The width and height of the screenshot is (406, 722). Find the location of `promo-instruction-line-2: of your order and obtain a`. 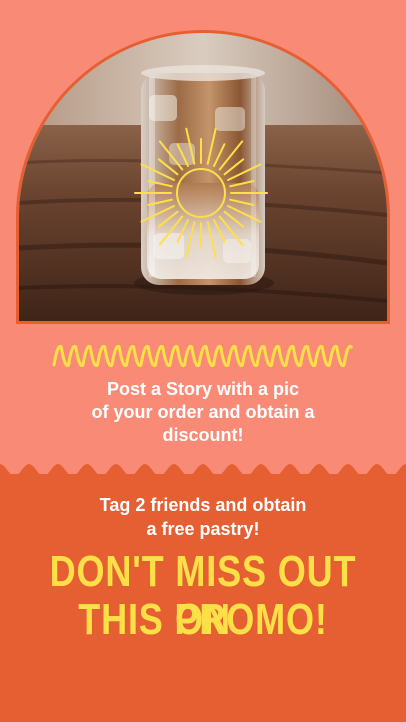

promo-instruction-line-2: of your order and obtain a is located at coordinates (203, 412).